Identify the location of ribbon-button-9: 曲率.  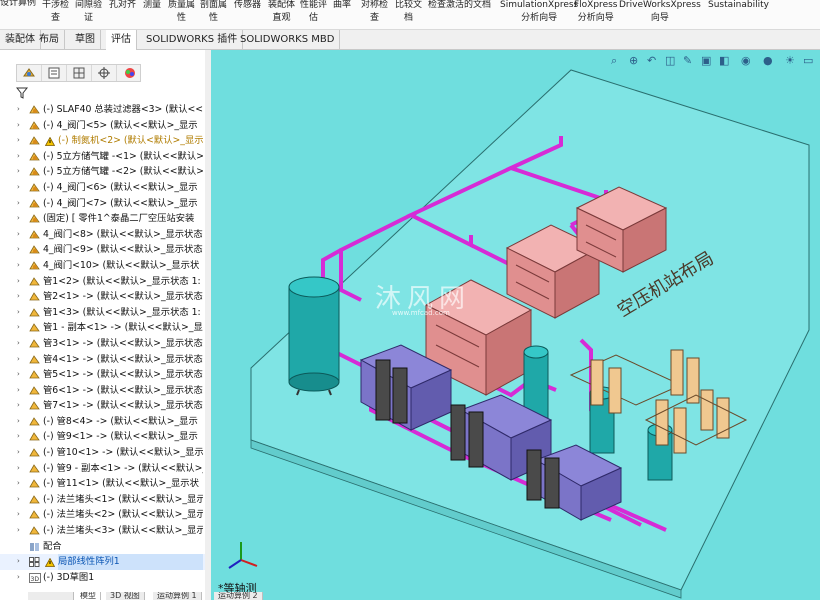
(342, 6).